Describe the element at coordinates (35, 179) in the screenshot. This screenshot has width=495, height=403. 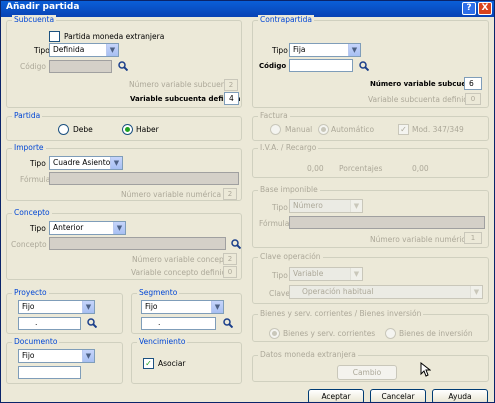
I see `importe-formula-label: Fórmula` at that location.